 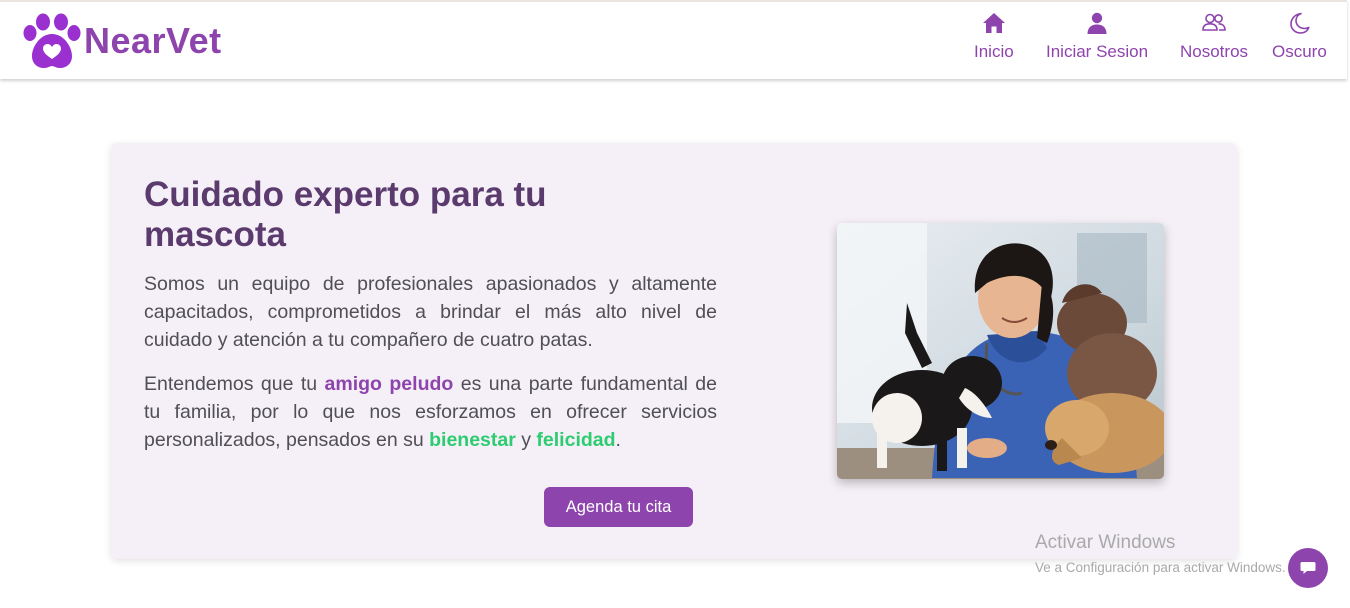 What do you see at coordinates (389, 384) in the screenshot?
I see `highlight-amigo-peludo: amigo peludo` at bounding box center [389, 384].